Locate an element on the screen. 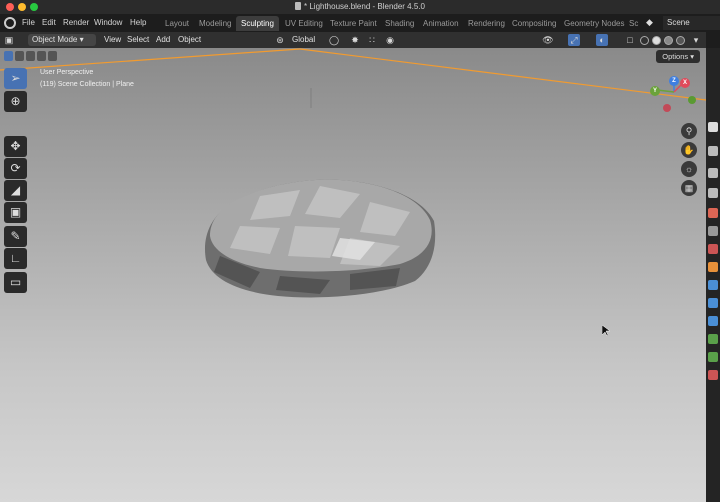 This screenshot has width=720, height=502. orientation-dropdown: Global is located at coordinates (307, 40).